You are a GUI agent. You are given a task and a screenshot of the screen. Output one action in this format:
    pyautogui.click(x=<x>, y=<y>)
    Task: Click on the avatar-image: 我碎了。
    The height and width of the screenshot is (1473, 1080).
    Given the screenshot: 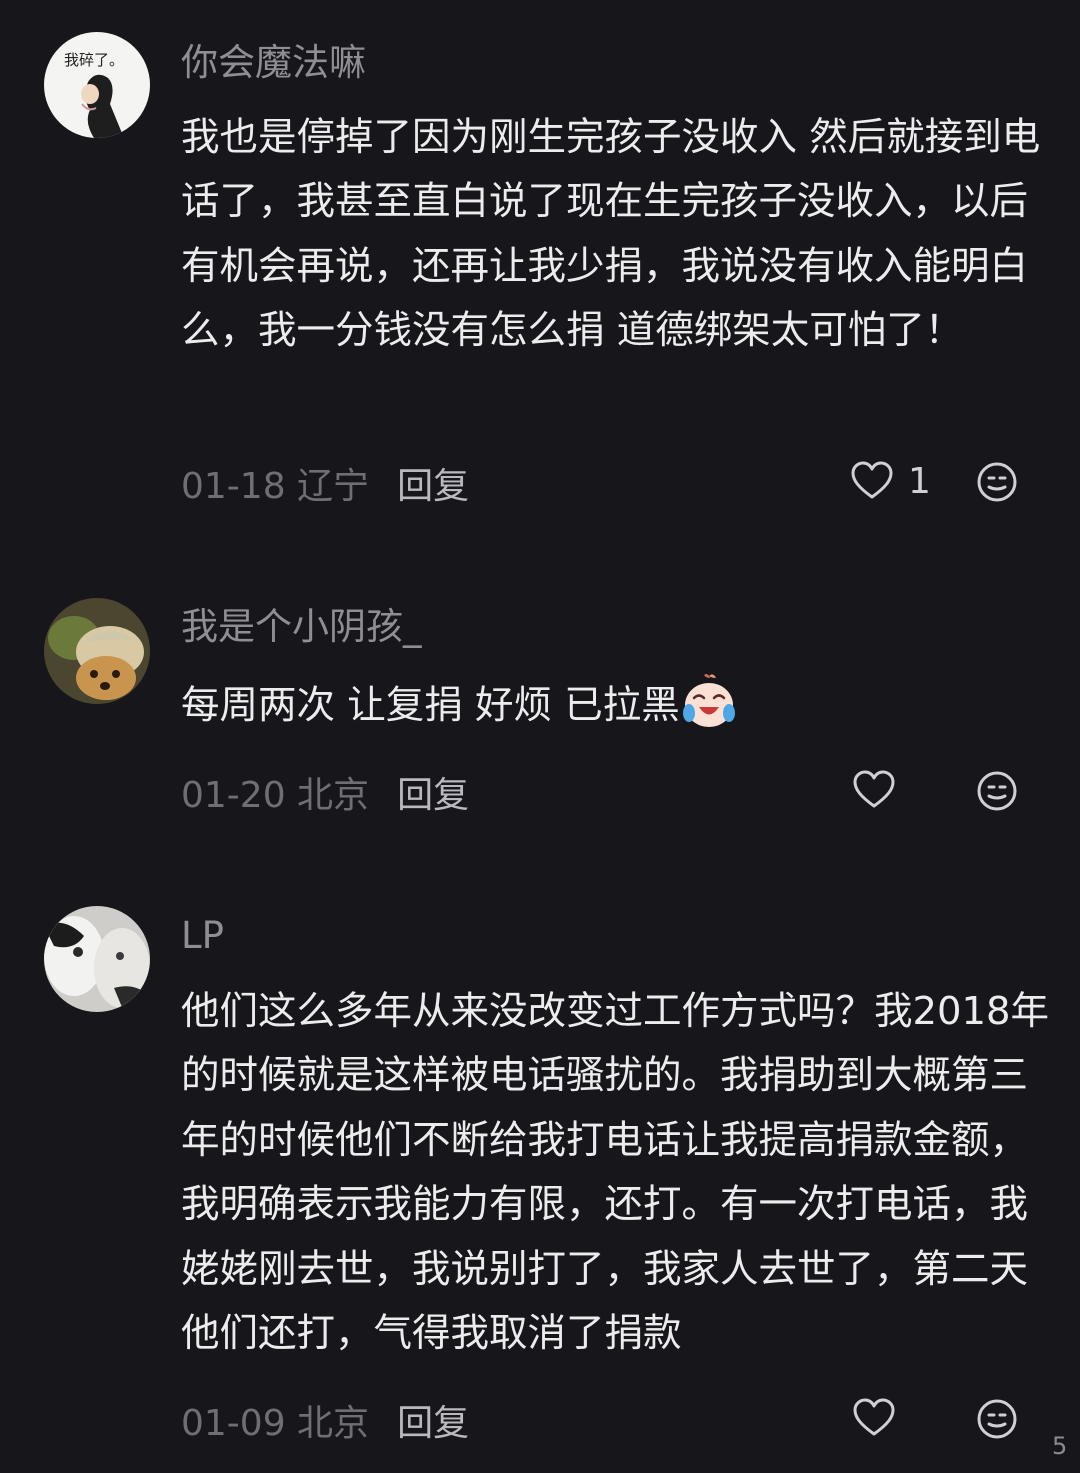 What is the action you would take?
    pyautogui.click(x=97, y=85)
    